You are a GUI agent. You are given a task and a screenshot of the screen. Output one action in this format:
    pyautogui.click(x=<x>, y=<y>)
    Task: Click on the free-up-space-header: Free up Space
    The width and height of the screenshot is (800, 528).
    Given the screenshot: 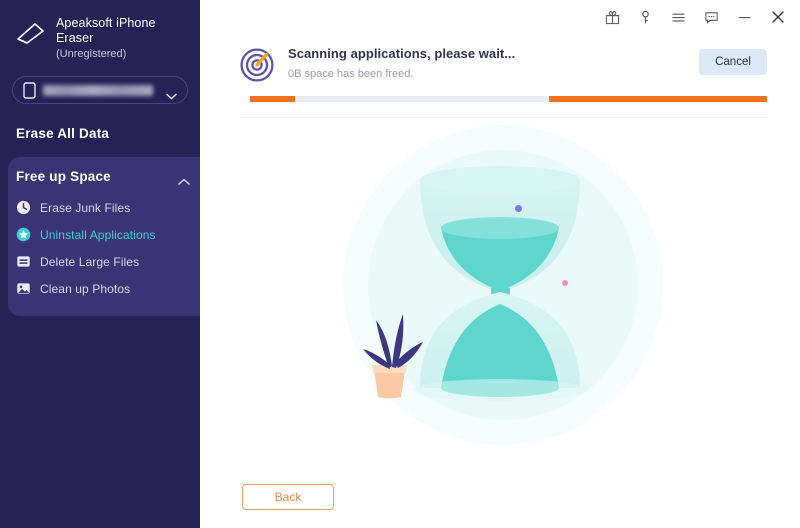 What is the action you would take?
    pyautogui.click(x=104, y=177)
    